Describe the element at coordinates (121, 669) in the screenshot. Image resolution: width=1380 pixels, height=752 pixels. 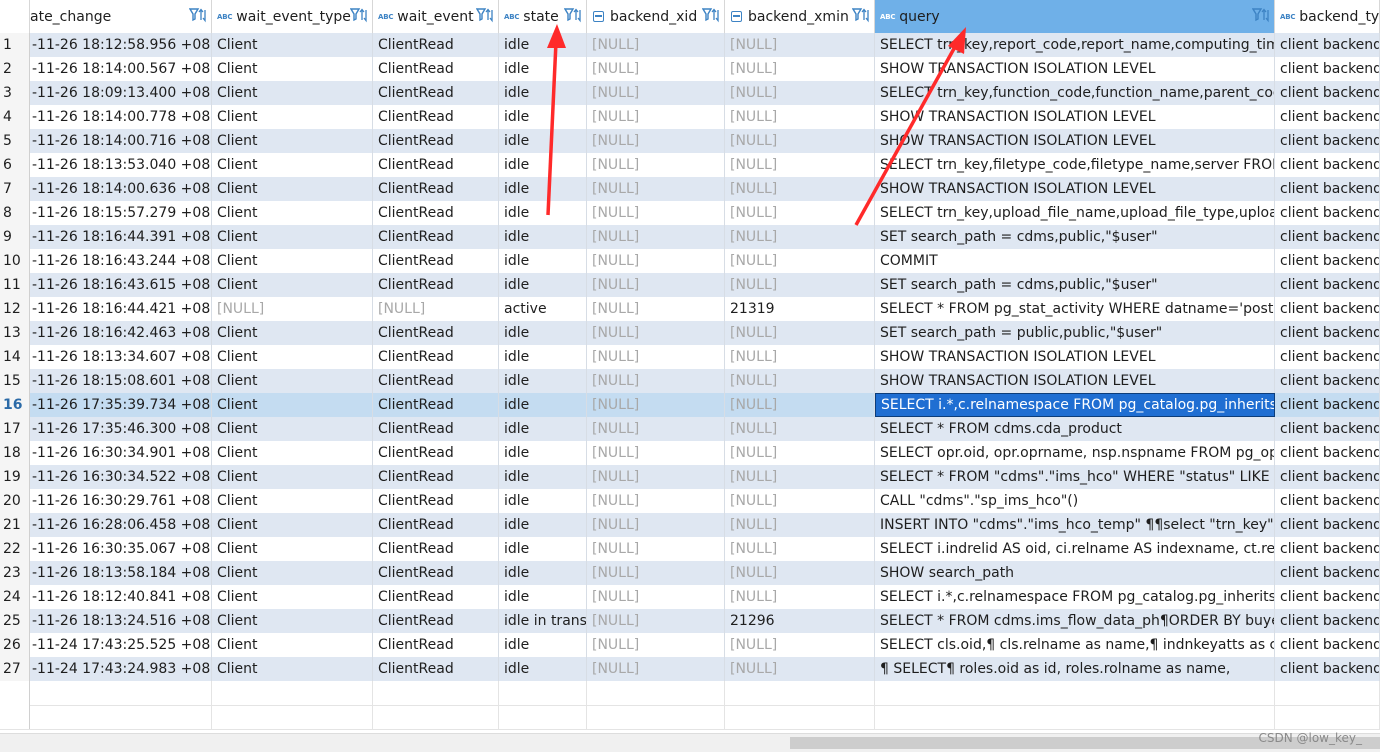
I see `cell-ate-change: -11-24 17:43:24.983 +0800` at that location.